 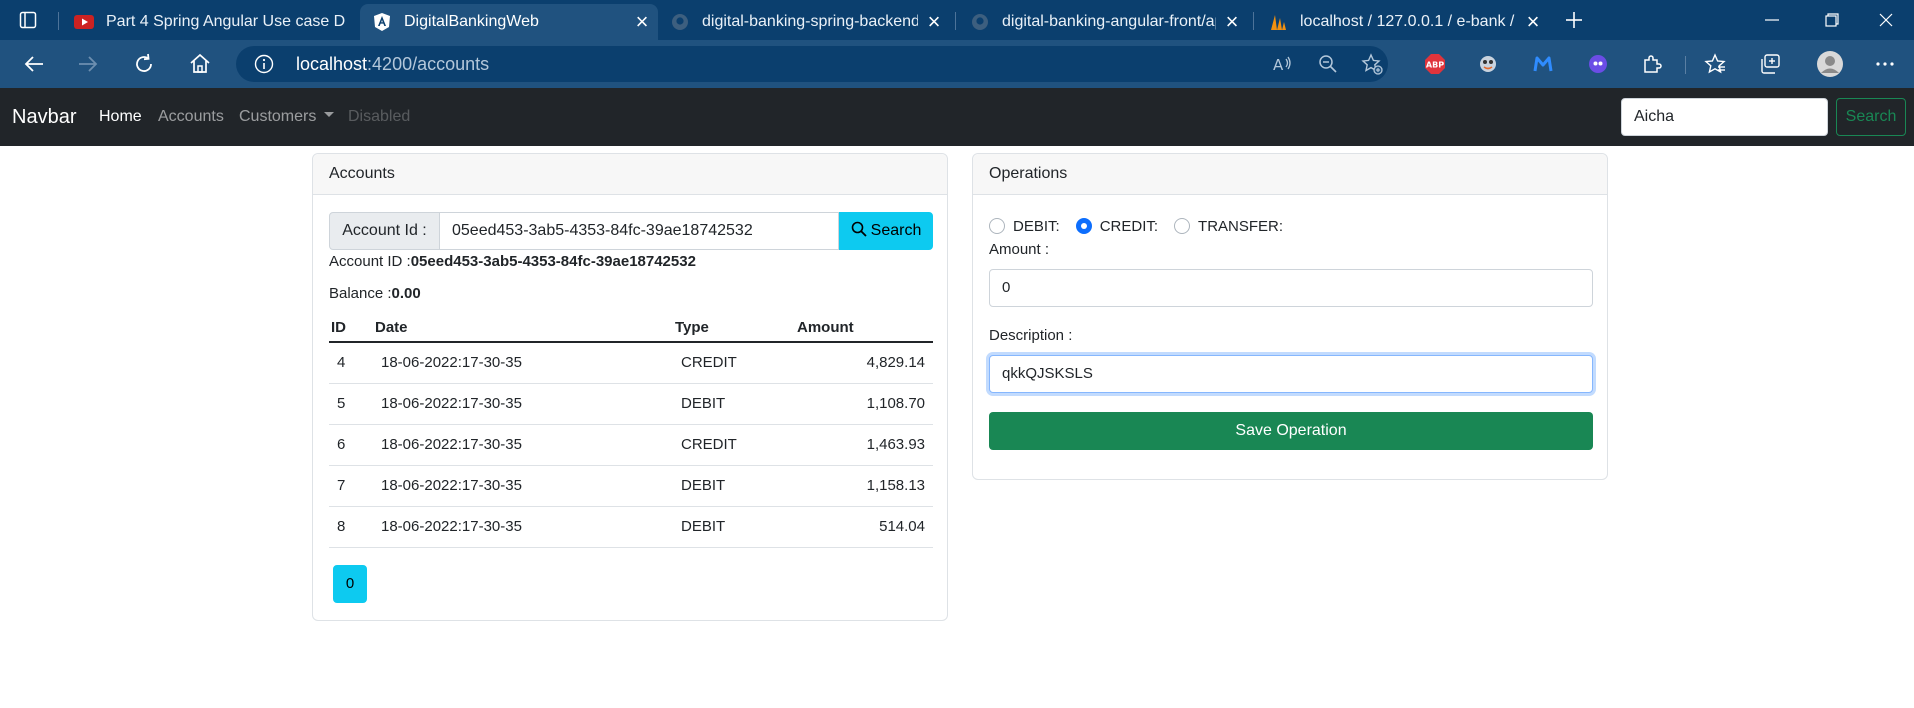 I want to click on chevron-down-icon, so click(x=329, y=115).